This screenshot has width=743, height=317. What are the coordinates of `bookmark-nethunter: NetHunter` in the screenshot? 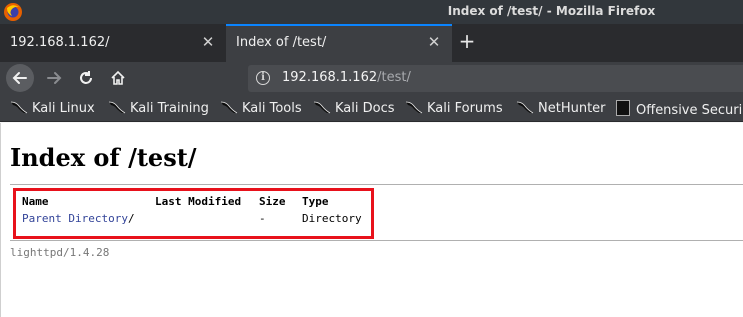 It's located at (561, 109).